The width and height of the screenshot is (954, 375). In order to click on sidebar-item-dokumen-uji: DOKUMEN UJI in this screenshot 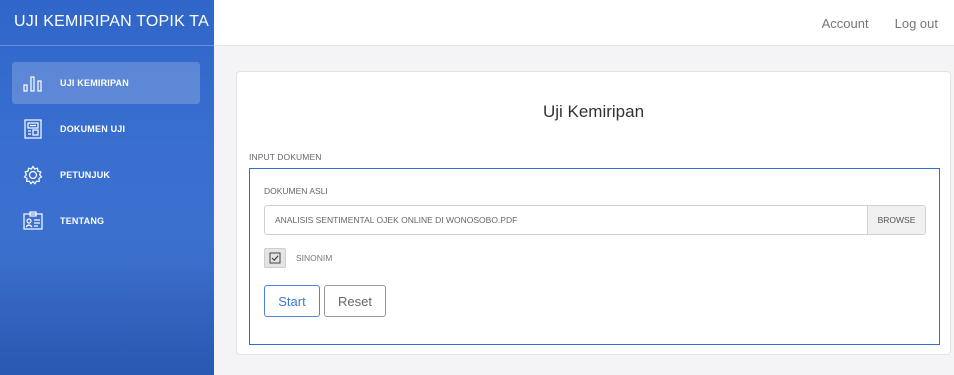, I will do `click(106, 129)`.